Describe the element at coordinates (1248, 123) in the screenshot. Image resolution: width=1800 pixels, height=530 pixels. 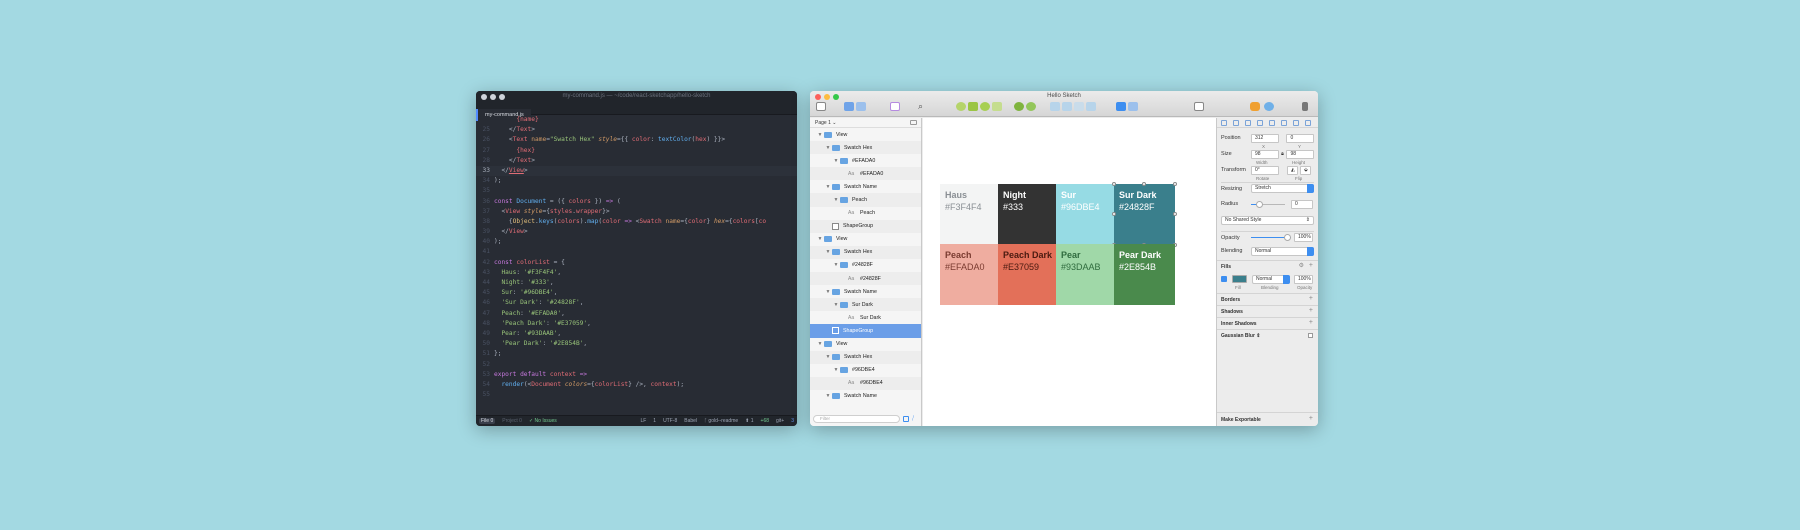
I see `align-right-icon` at that location.